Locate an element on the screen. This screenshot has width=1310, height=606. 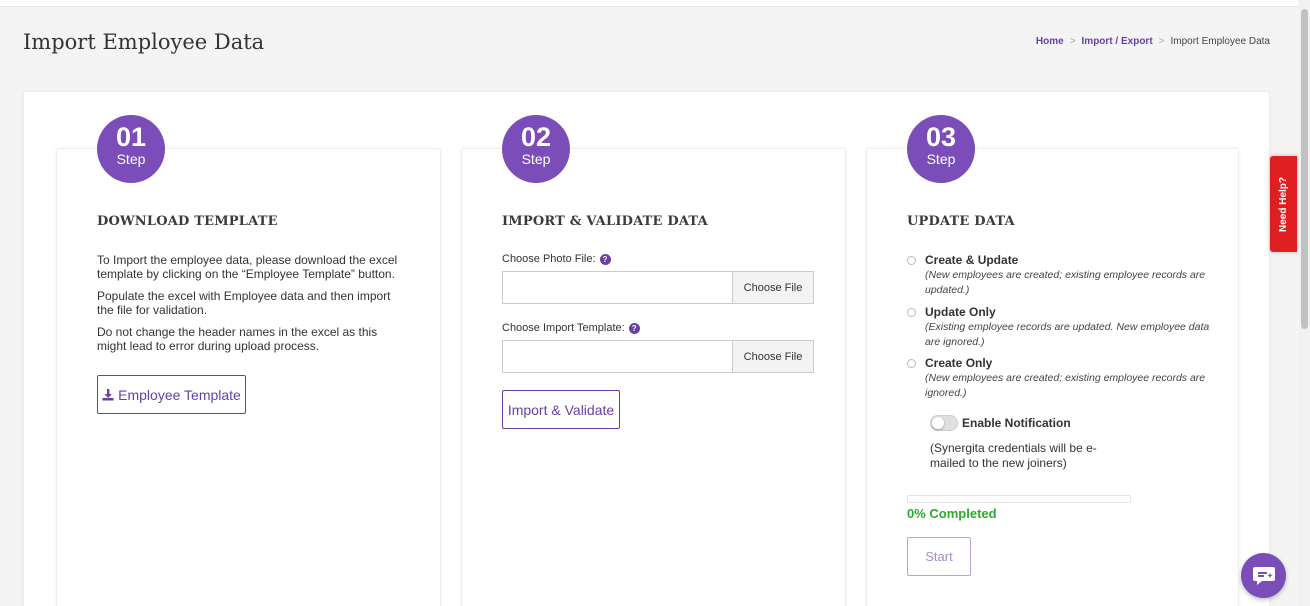
step-number: 01 is located at coordinates (131, 137).